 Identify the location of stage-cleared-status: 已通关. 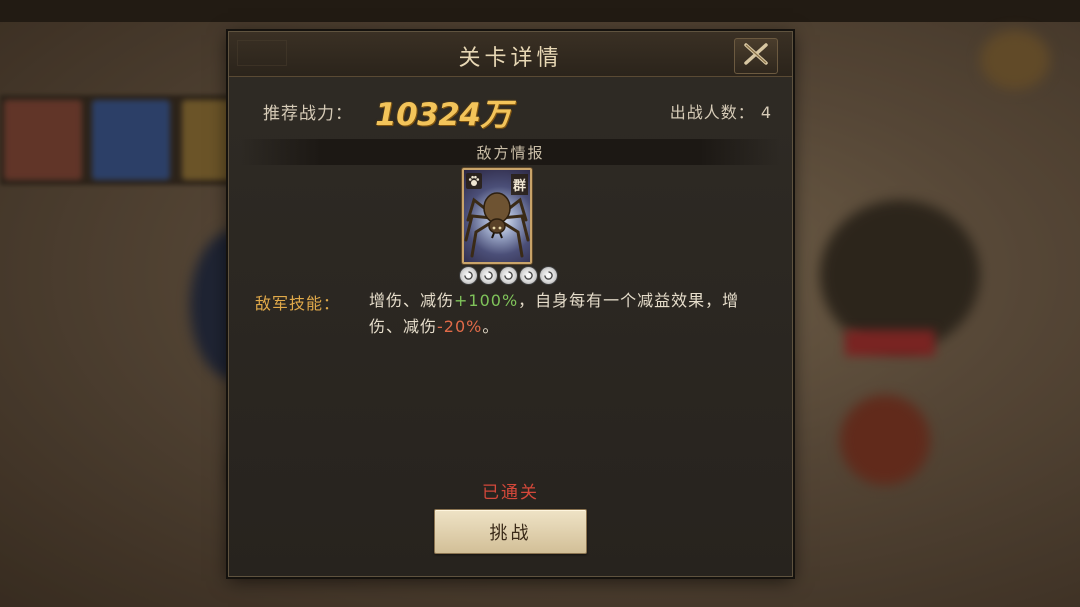
(510, 493).